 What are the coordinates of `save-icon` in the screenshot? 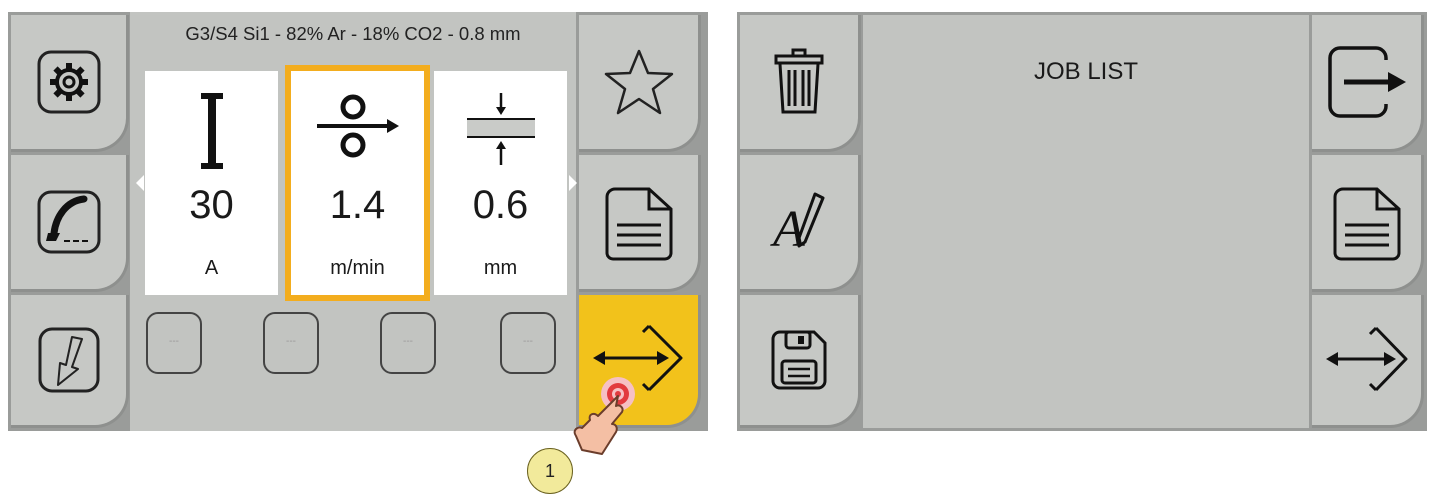 It's located at (799, 360).